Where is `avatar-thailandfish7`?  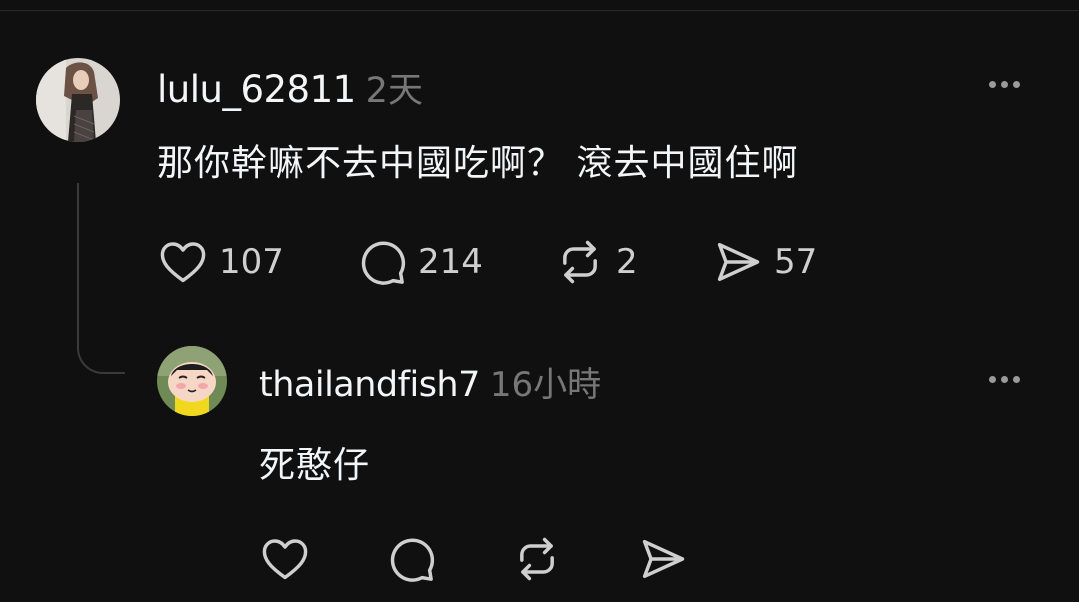
avatar-thailandfish7 is located at coordinates (192, 381).